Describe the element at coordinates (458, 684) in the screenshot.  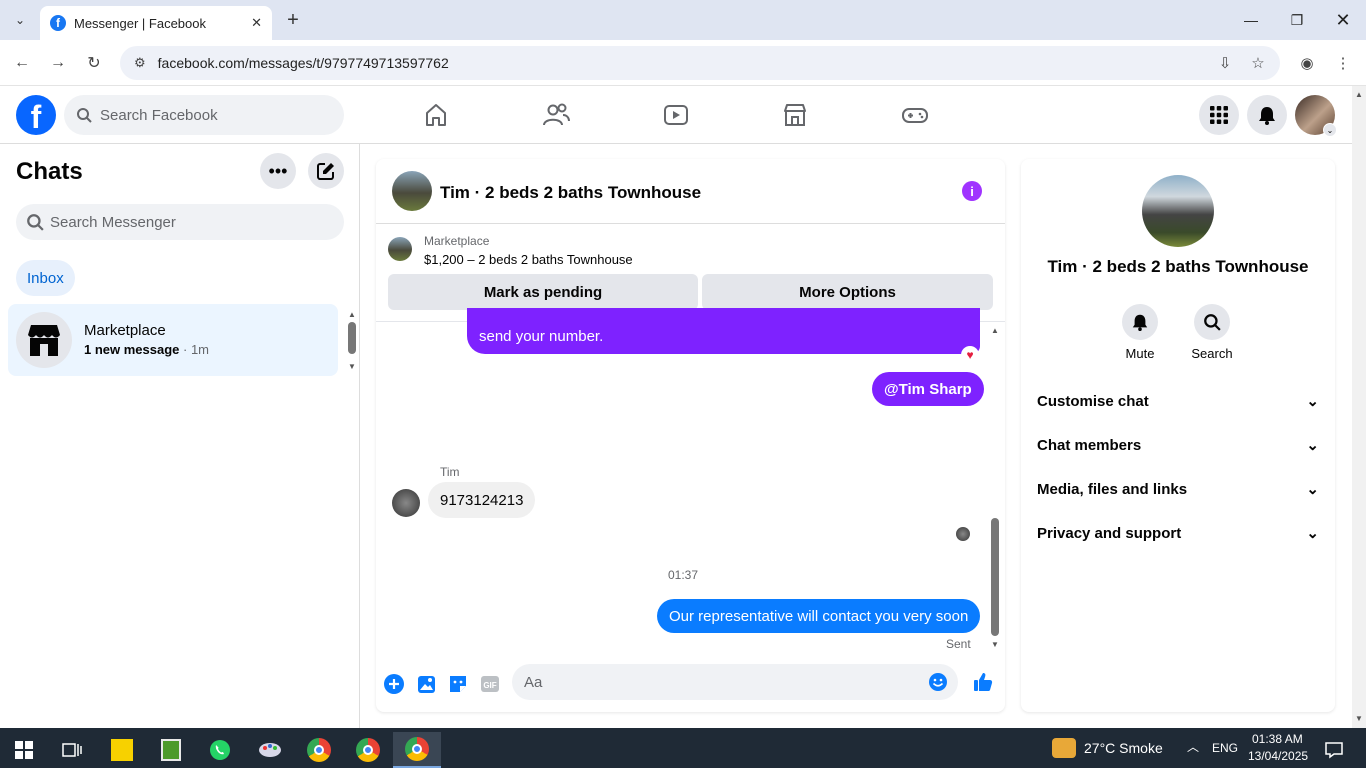
I see `sticker-icon` at that location.